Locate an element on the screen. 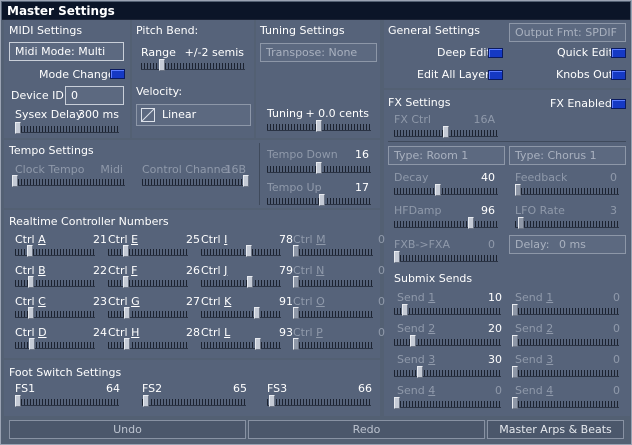 The image size is (632, 445). ctrl-c-slider-thumb is located at coordinates (31, 313).